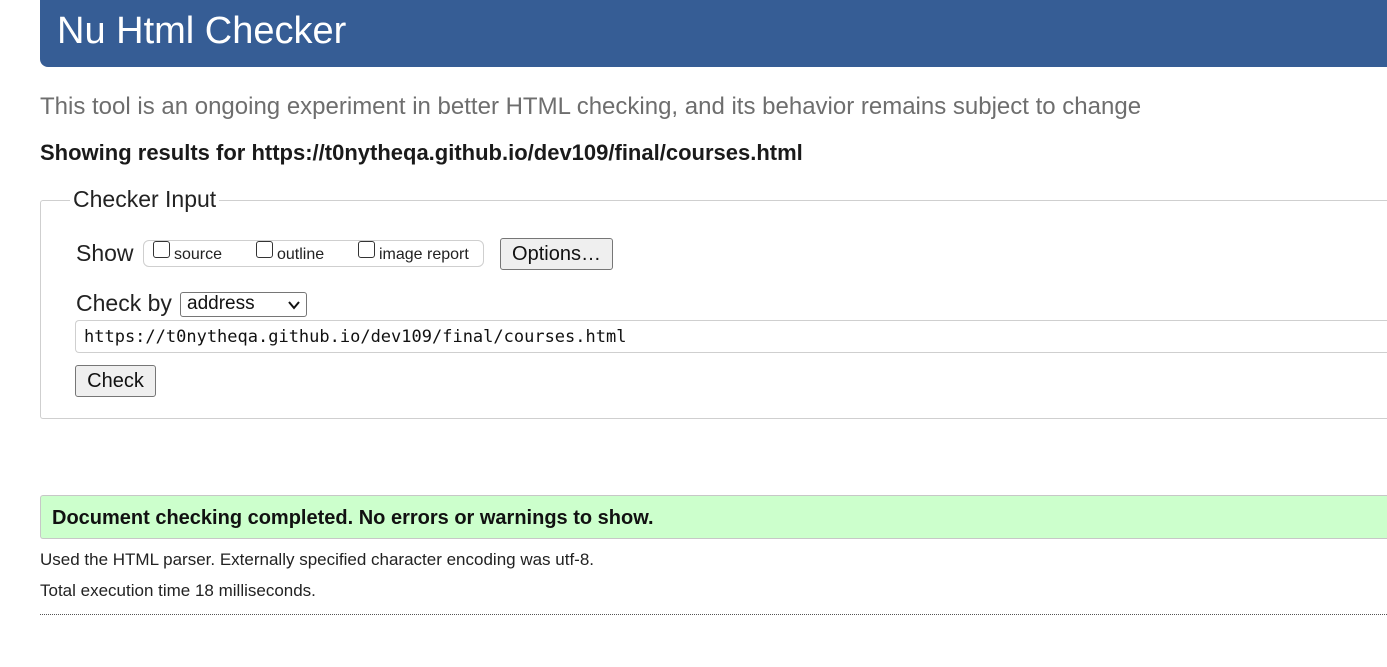 The image size is (1387, 667). Describe the element at coordinates (198, 255) in the screenshot. I see `source-checkbox-label: source` at that location.